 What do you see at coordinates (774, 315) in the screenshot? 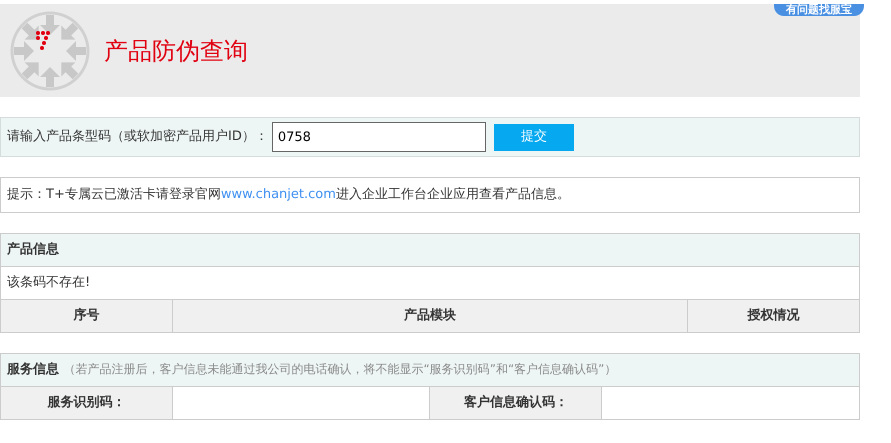
I see `column-header: 授权情况` at bounding box center [774, 315].